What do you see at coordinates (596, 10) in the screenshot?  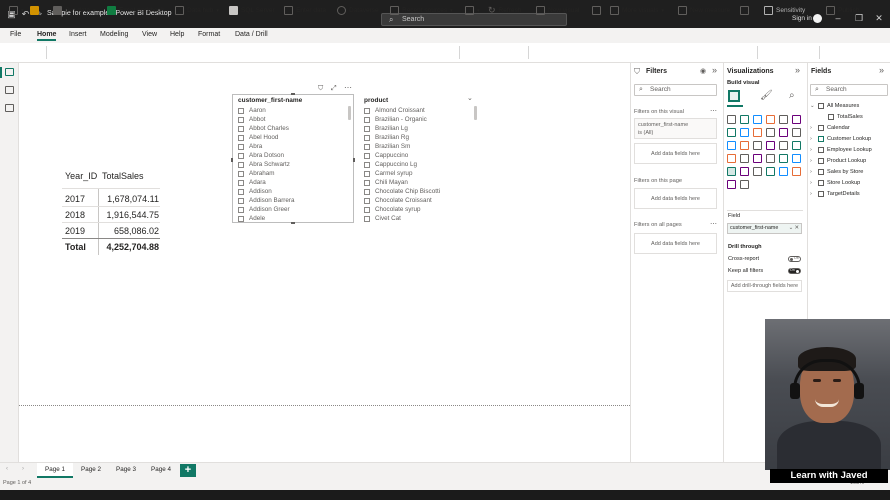 I see `text-box-button` at bounding box center [596, 10].